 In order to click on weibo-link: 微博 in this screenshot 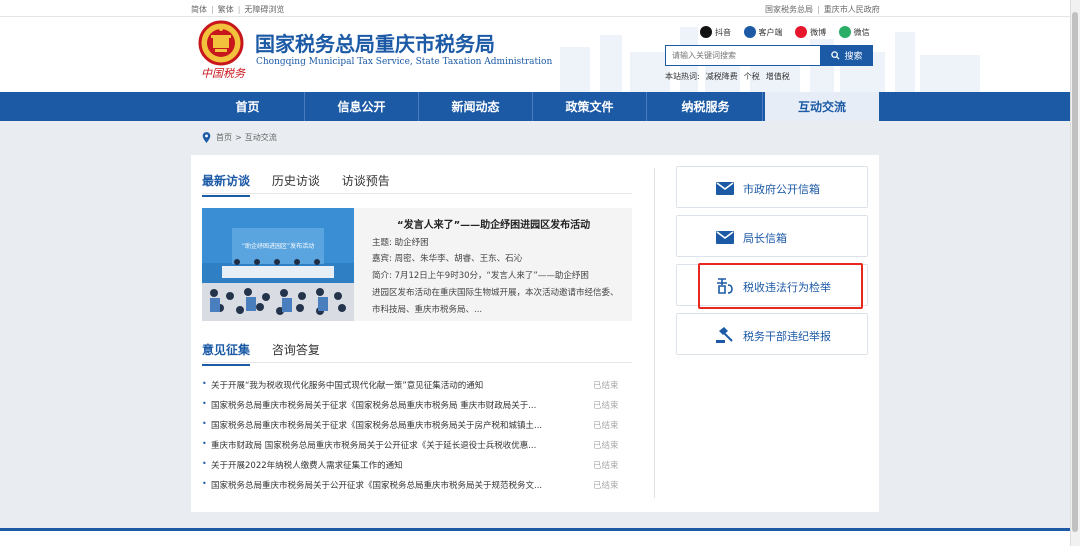, I will do `click(810, 32)`.